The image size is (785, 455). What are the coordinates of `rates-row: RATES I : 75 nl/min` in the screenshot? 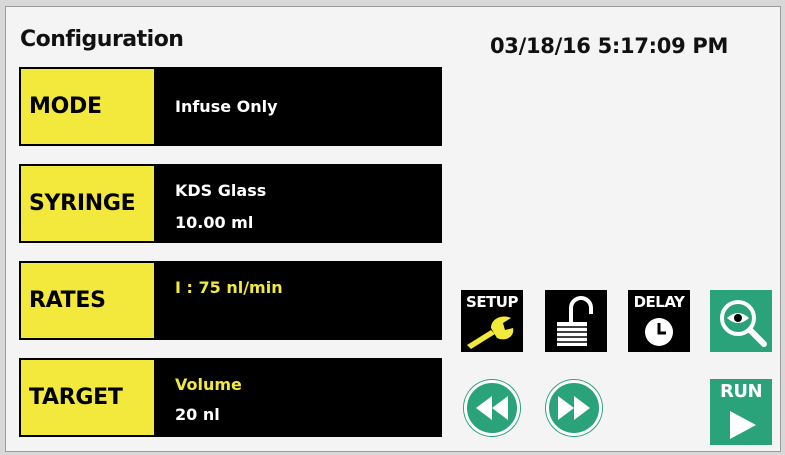 It's located at (230, 300).